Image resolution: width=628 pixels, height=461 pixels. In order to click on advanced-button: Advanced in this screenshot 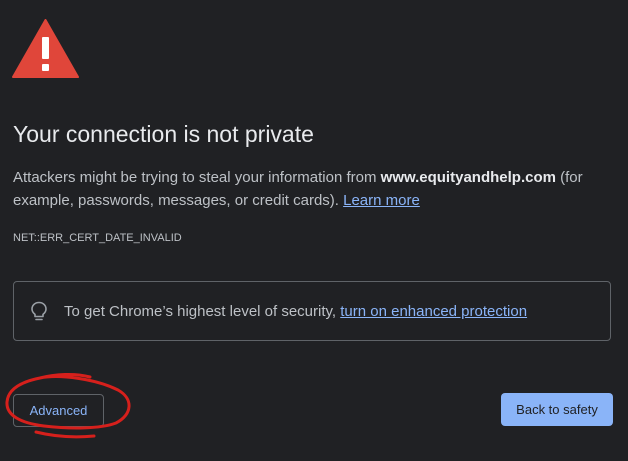, I will do `click(58, 410)`.